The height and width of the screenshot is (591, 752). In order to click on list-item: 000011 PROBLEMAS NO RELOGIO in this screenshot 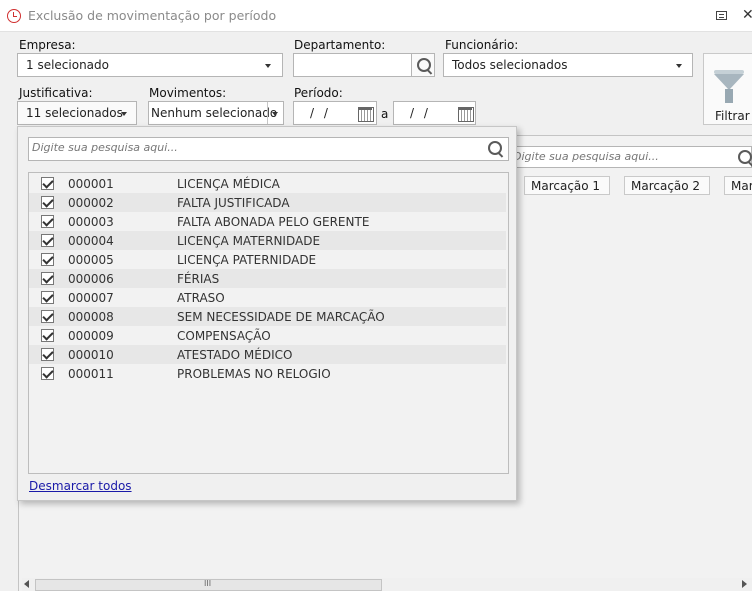, I will do `click(267, 373)`.